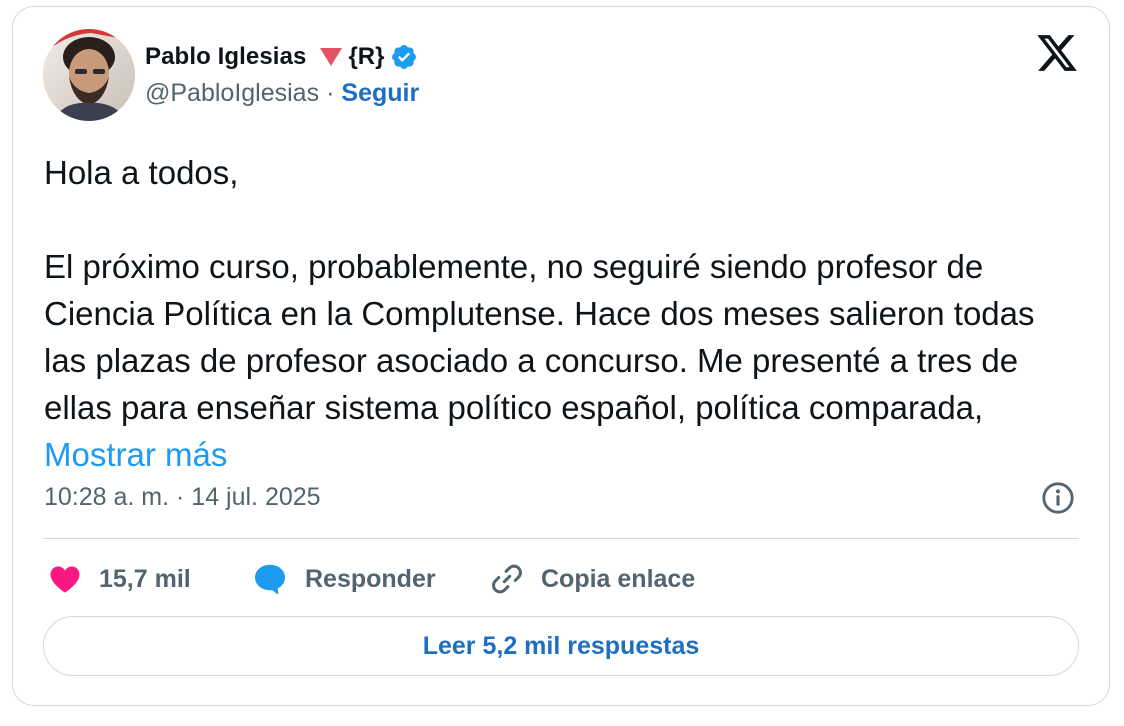  Describe the element at coordinates (380, 93) in the screenshot. I see `follow-button: Seguir` at that location.